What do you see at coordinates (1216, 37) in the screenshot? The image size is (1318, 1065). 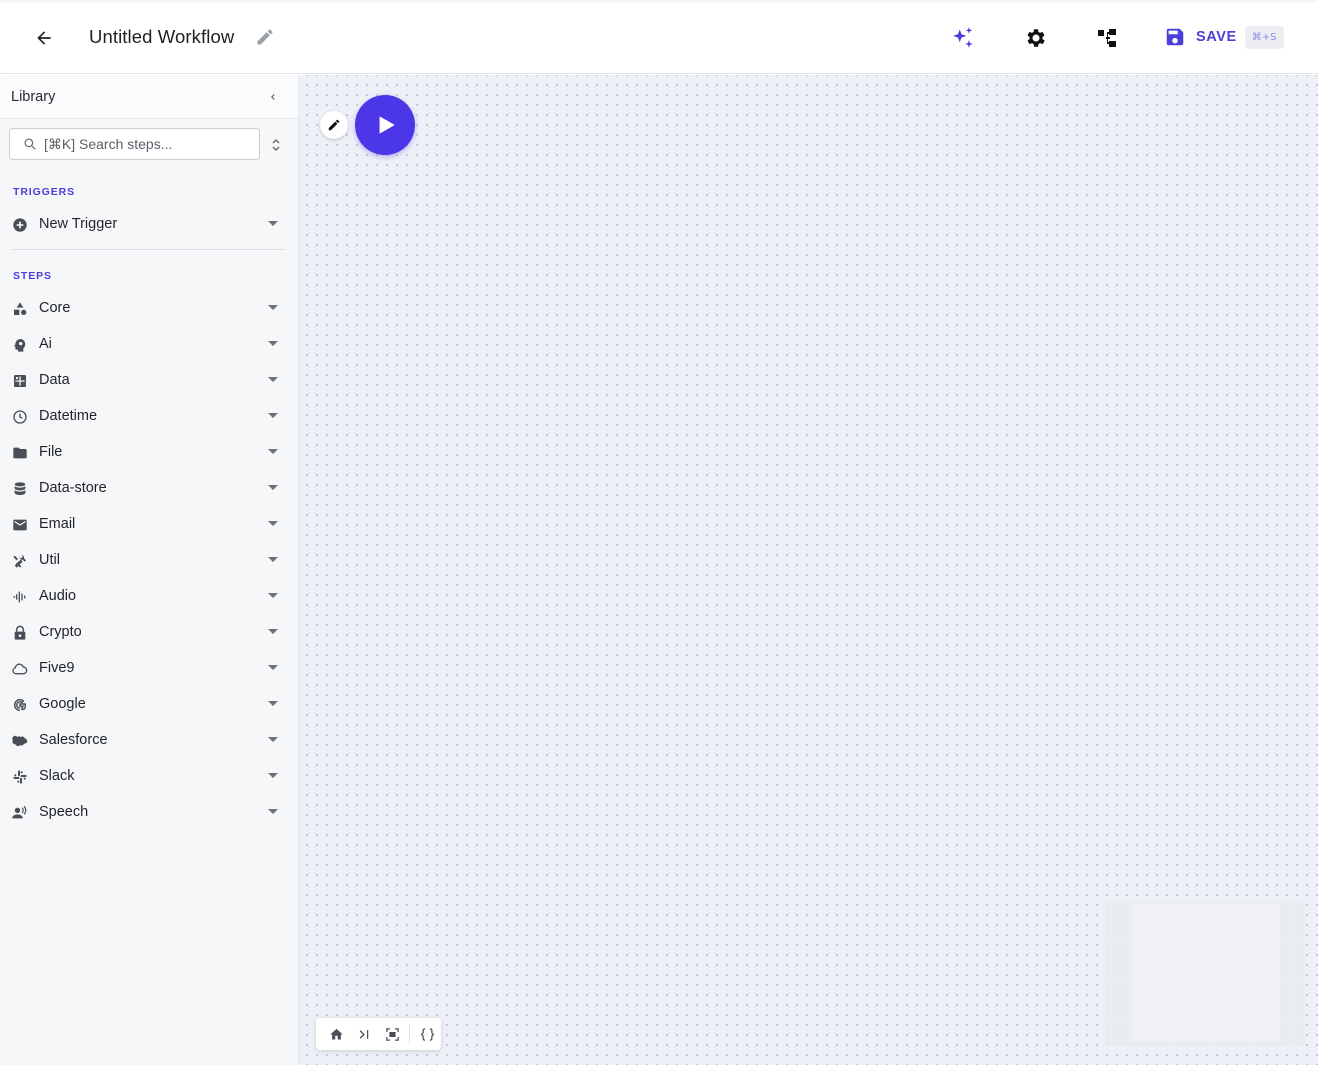 I see `save-label: SAVE` at bounding box center [1216, 37].